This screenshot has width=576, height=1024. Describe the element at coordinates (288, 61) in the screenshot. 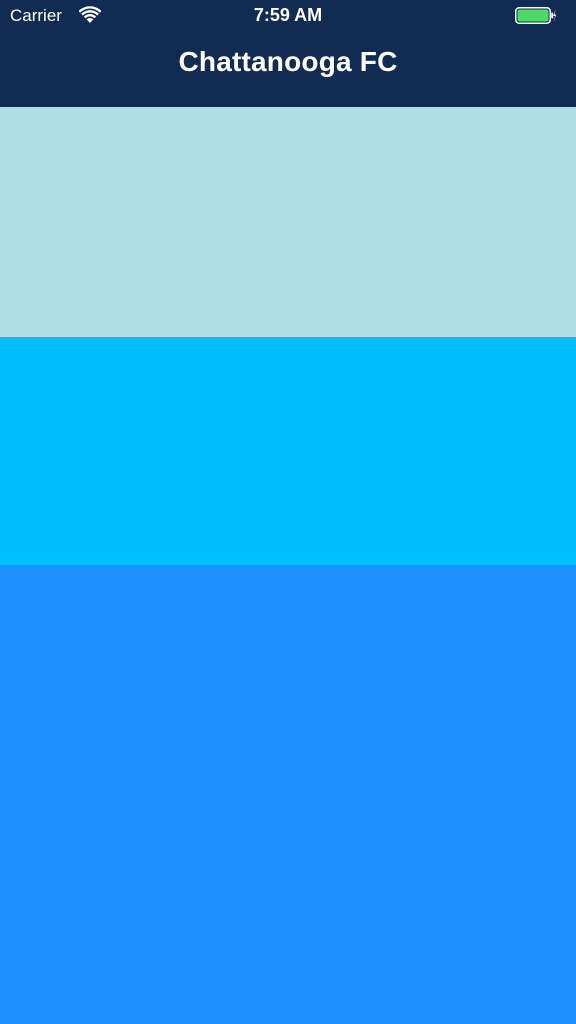

I see `page-title: Chattanooga FC` at that location.